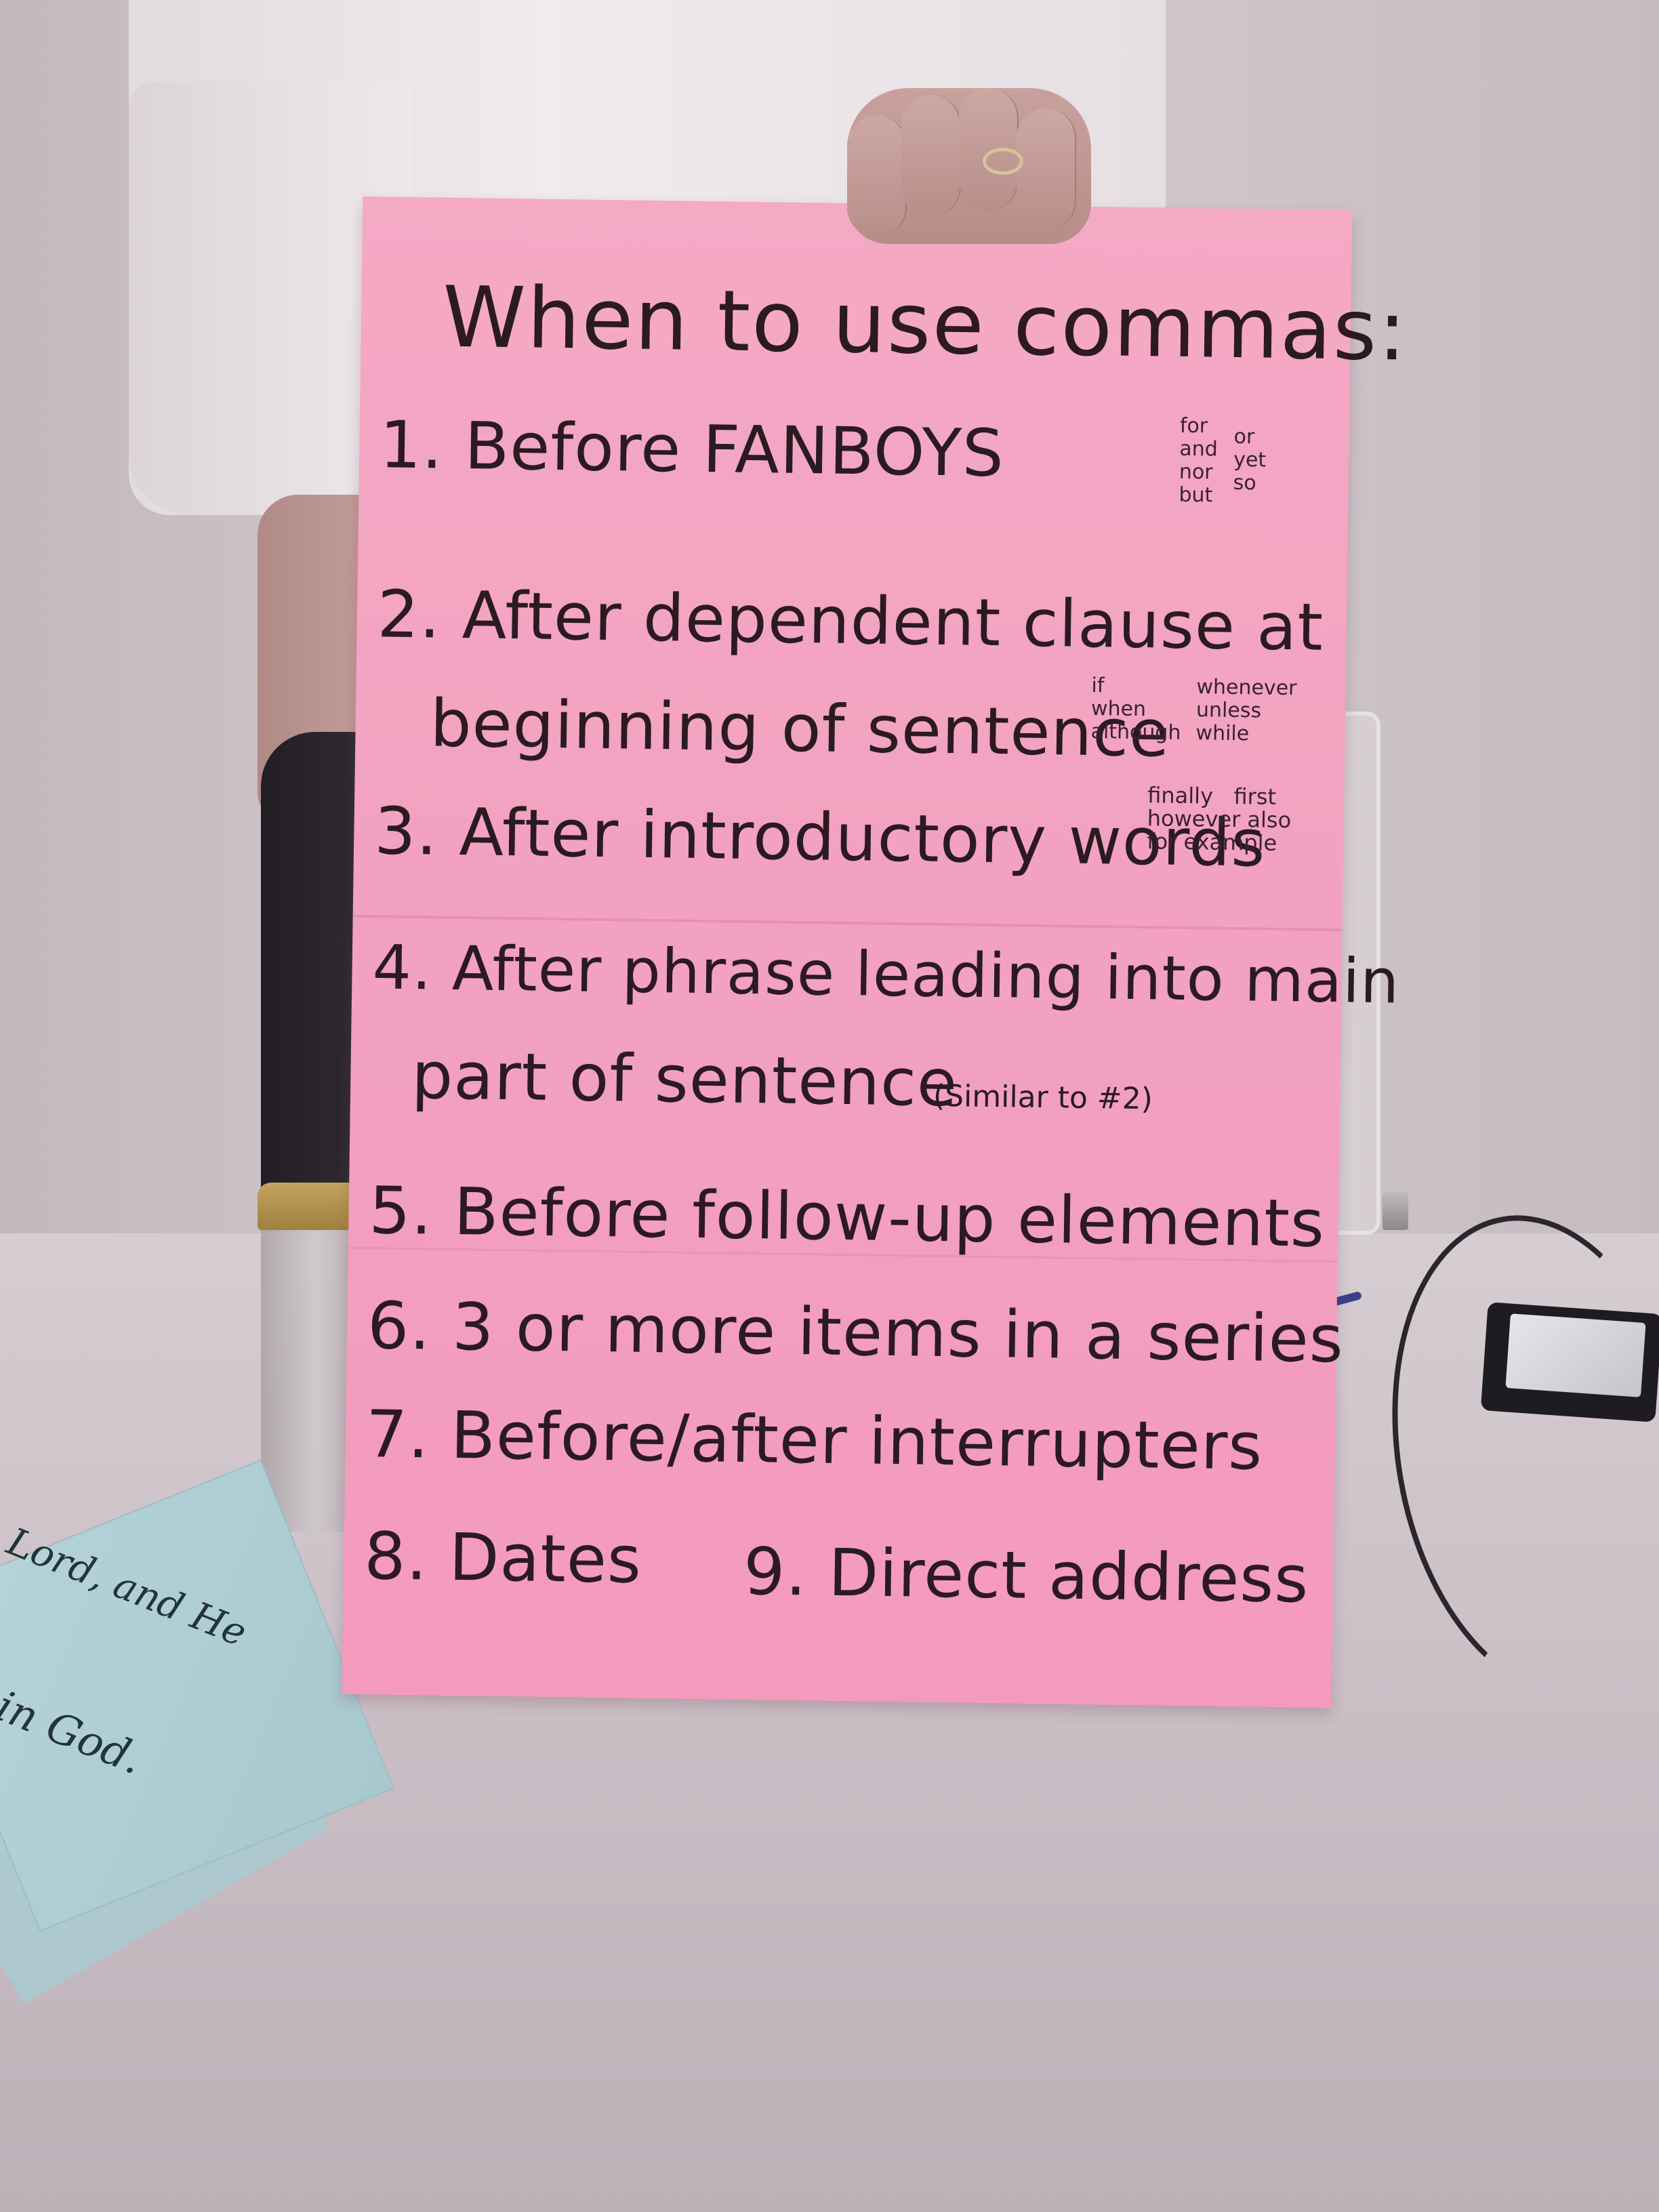 Image resolution: width=1659 pixels, height=2212 pixels. I want to click on subordinators-list-1: if when although, so click(1135, 709).